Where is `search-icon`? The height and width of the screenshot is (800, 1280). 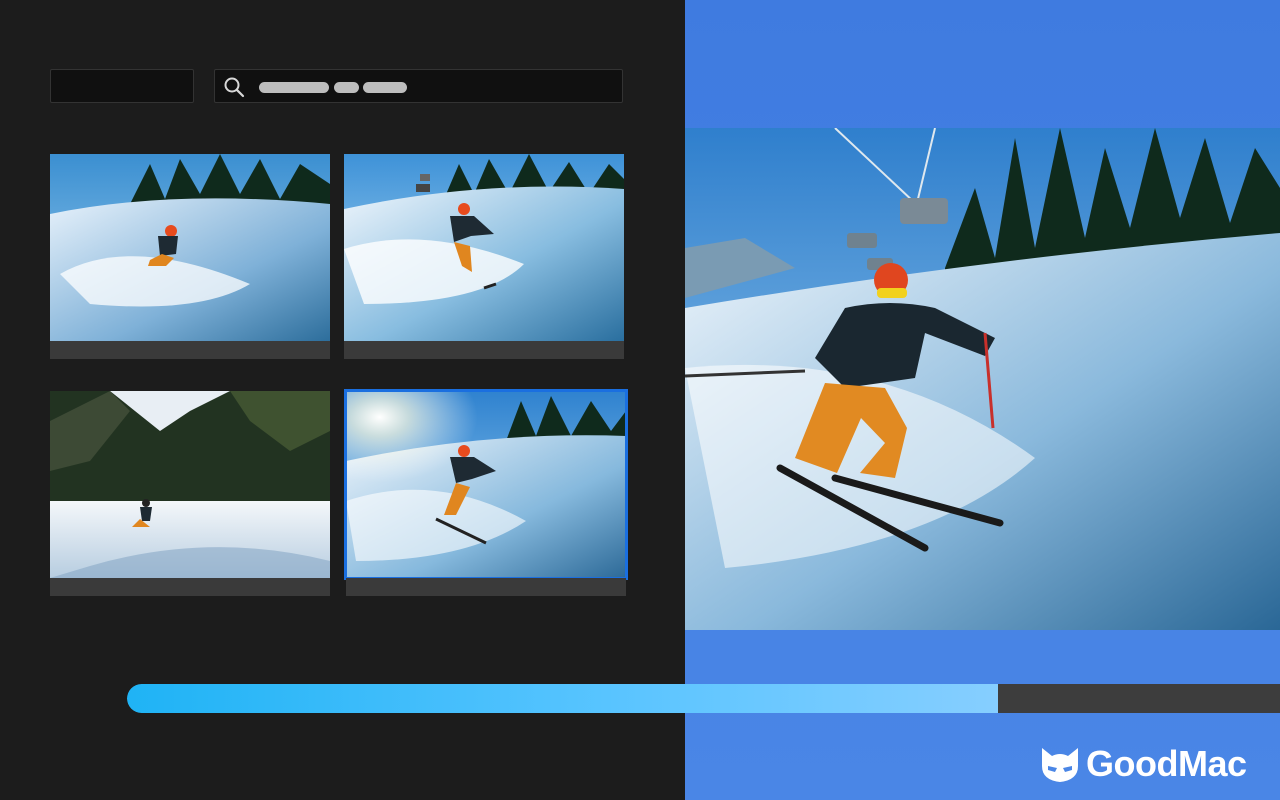 search-icon is located at coordinates (234, 87).